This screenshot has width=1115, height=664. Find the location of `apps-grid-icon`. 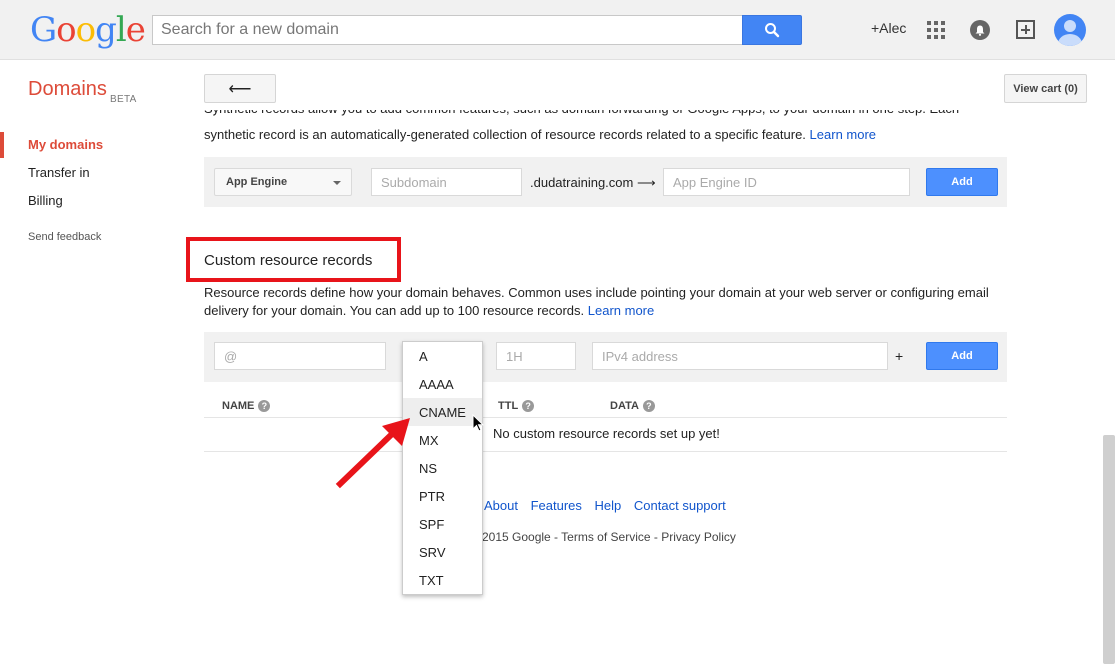

apps-grid-icon is located at coordinates (936, 30).